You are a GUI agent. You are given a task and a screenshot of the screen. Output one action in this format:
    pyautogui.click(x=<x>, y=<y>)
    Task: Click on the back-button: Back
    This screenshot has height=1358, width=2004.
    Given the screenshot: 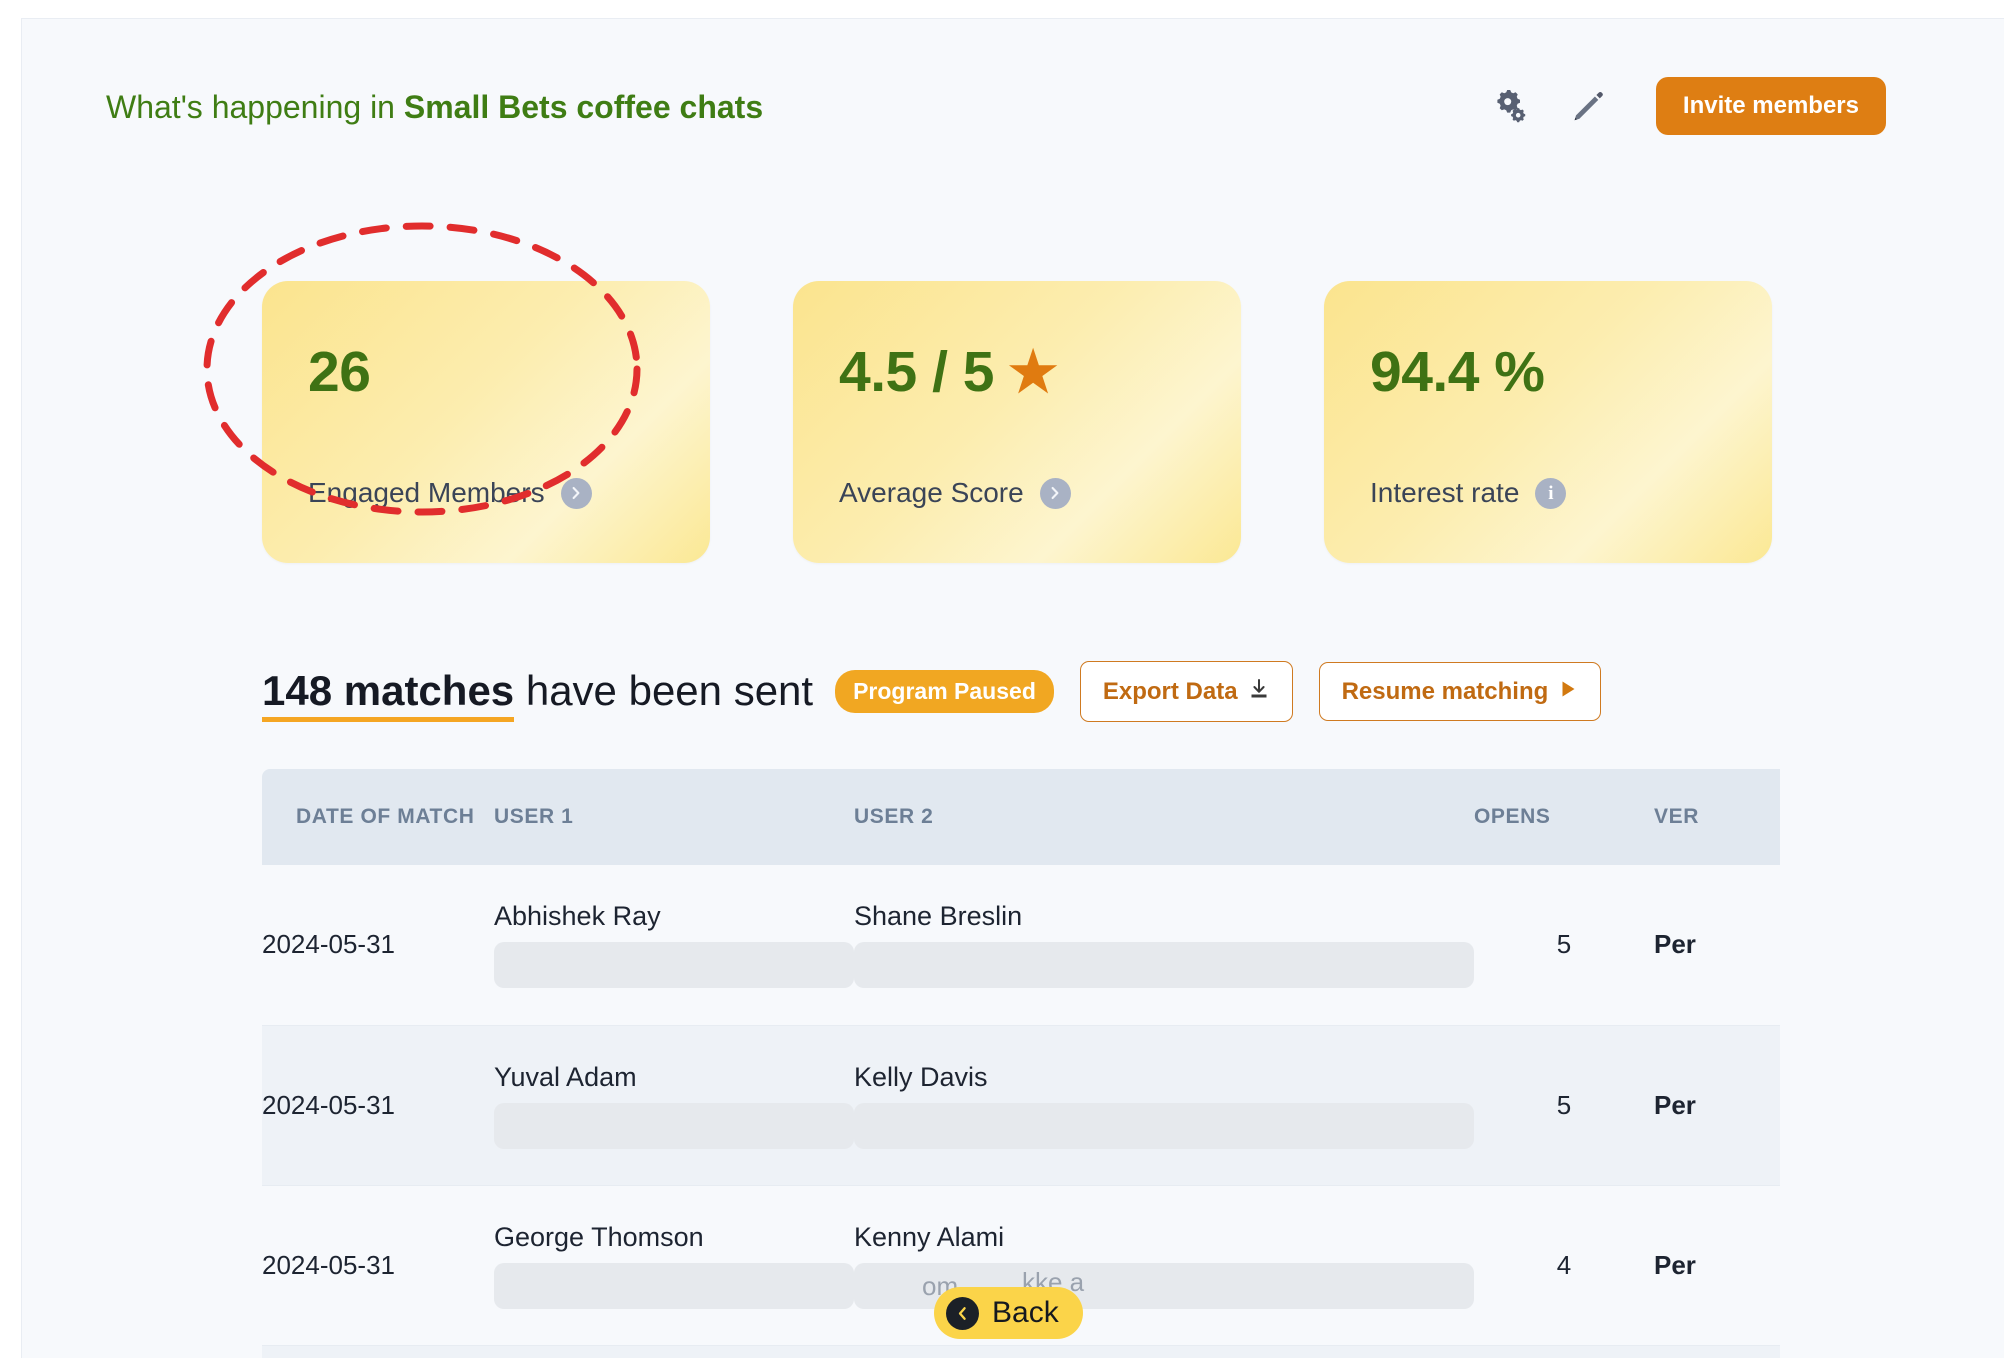 What is the action you would take?
    pyautogui.click(x=1008, y=1313)
    